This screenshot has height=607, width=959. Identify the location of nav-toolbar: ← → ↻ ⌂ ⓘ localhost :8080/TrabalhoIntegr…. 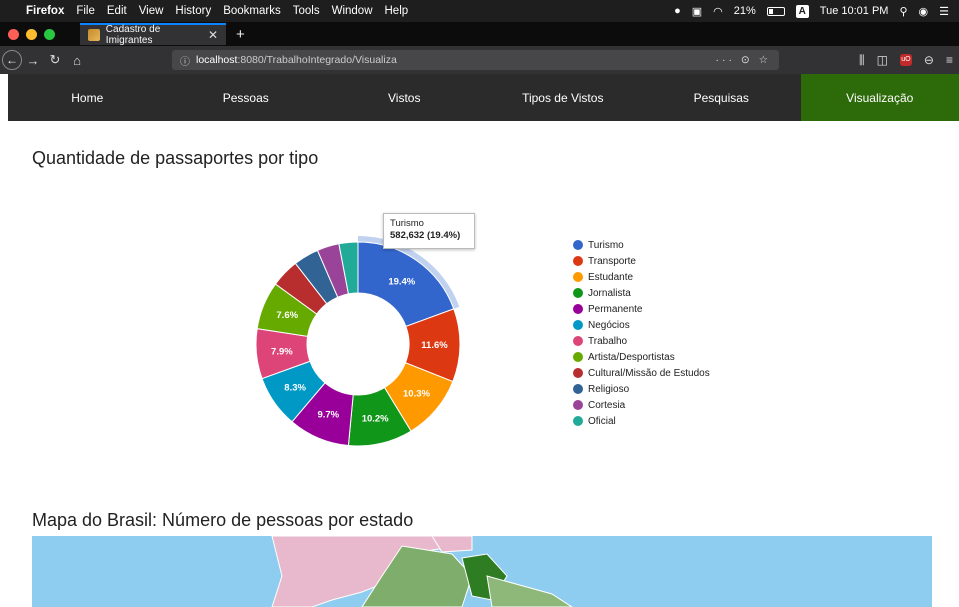
(479, 60).